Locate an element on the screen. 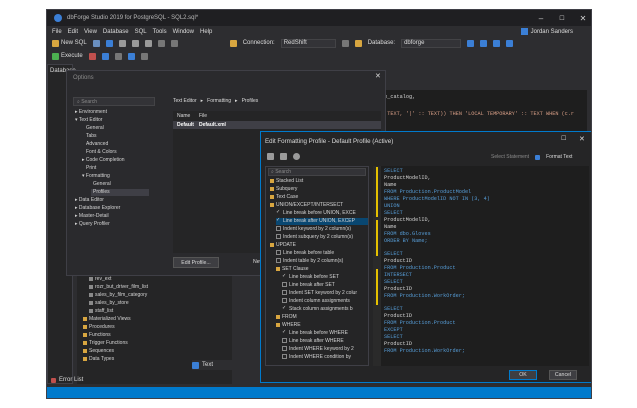  user-account: Jordan Sanders is located at coordinates (546, 31).